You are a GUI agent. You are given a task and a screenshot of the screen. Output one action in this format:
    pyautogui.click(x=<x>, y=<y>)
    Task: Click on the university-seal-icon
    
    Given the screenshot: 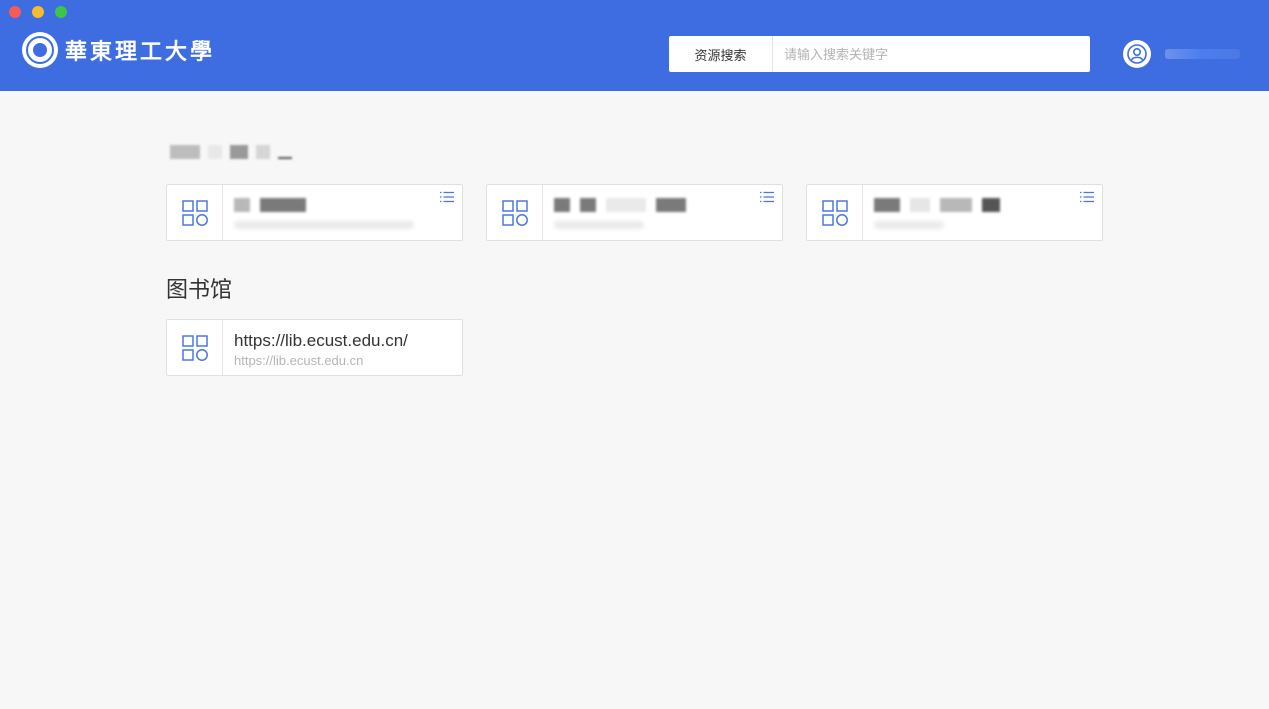 What is the action you would take?
    pyautogui.click(x=40, y=50)
    